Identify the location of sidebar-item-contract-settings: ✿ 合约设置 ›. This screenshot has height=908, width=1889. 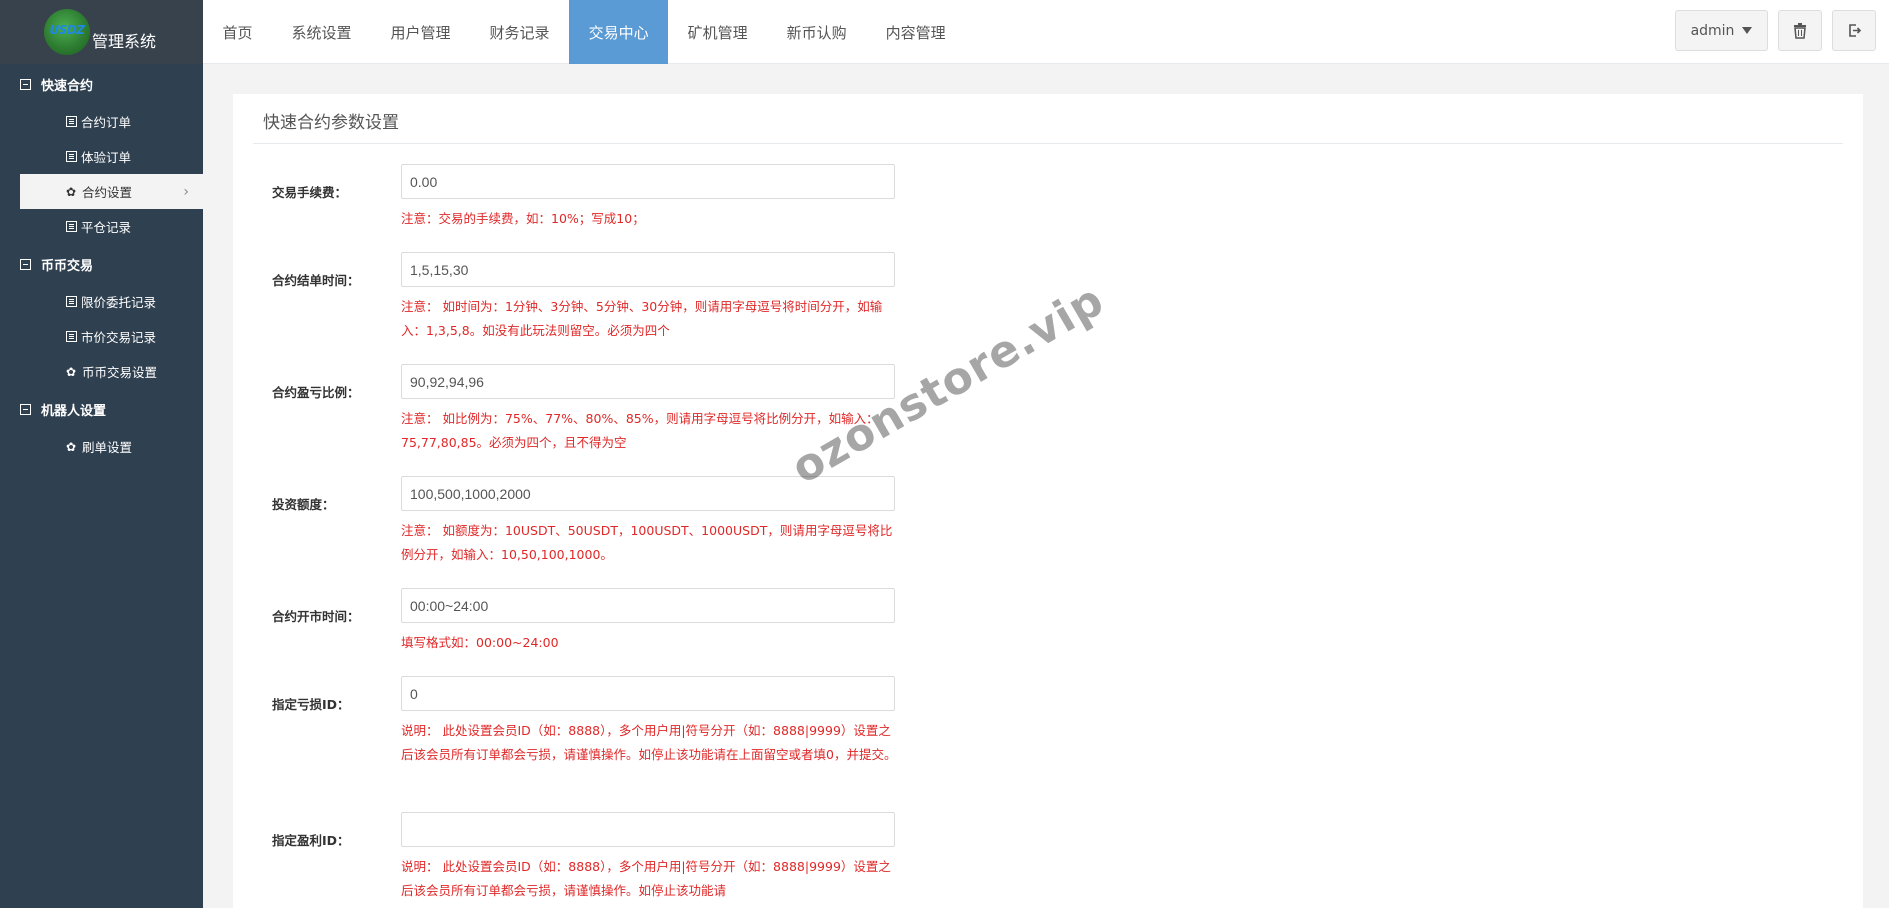
(111, 191).